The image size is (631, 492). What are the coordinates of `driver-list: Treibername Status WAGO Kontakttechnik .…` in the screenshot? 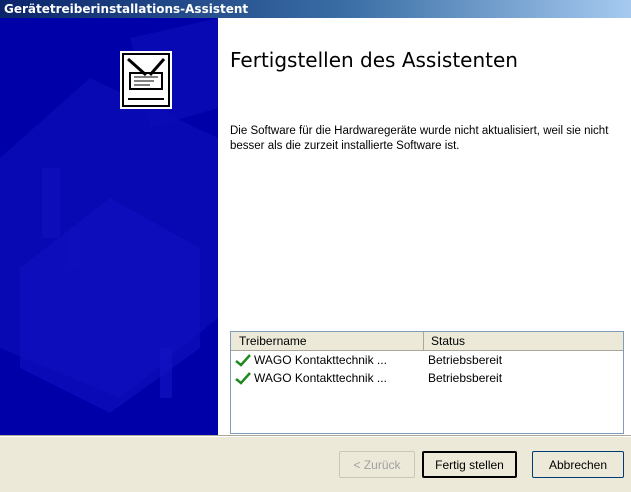 It's located at (427, 382).